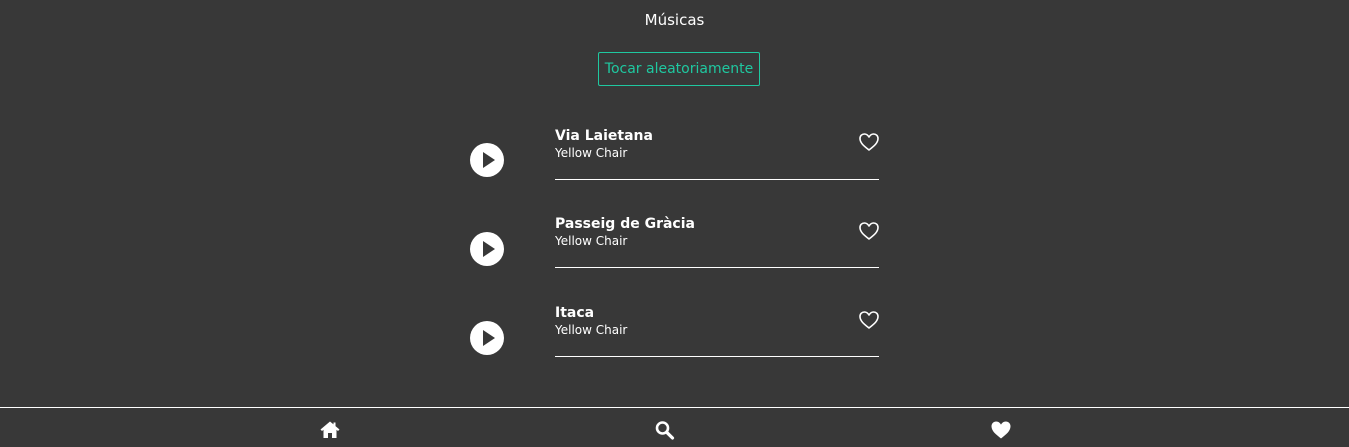  I want to click on nav-favorites-button, so click(1001, 430).